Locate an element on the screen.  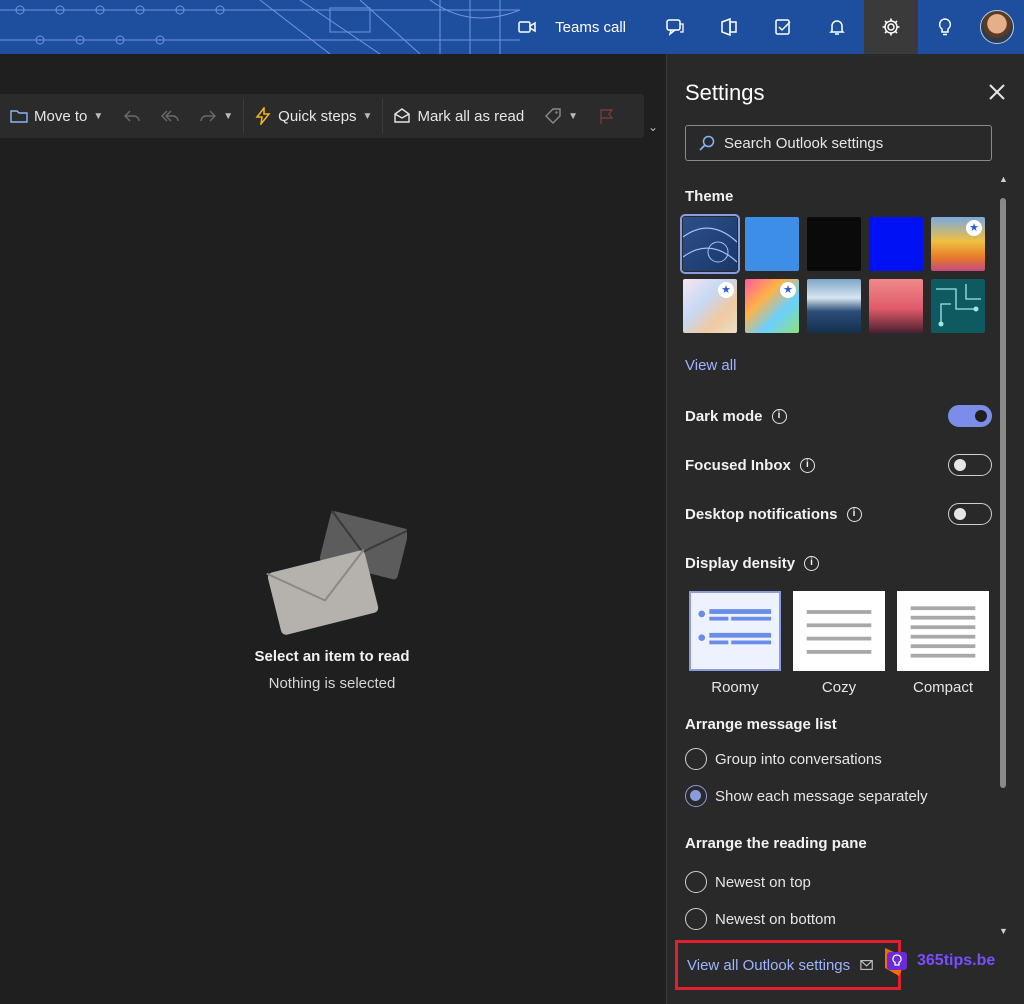
density-cozy: Cozy is located at coordinates (839, 643).